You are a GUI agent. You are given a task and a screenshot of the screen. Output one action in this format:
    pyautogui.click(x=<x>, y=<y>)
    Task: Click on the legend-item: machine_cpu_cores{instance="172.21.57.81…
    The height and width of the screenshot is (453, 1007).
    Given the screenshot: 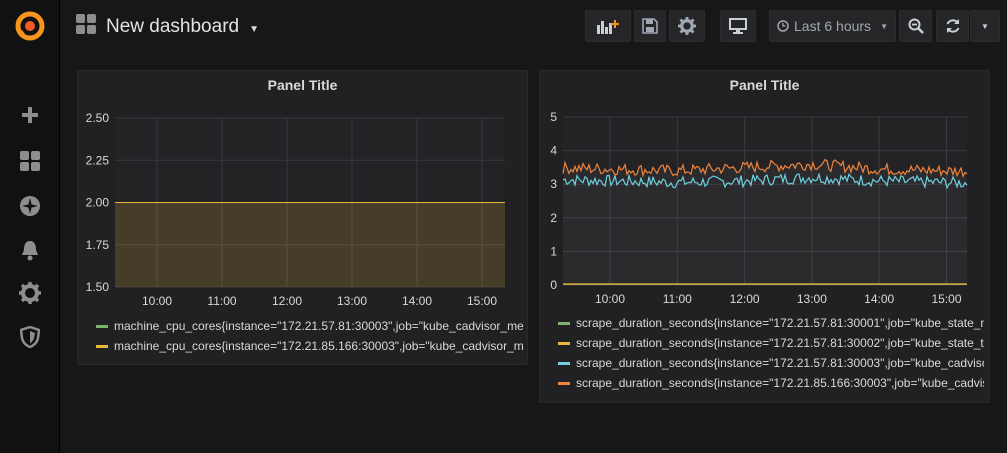 What is the action you would take?
    pyautogui.click(x=310, y=326)
    